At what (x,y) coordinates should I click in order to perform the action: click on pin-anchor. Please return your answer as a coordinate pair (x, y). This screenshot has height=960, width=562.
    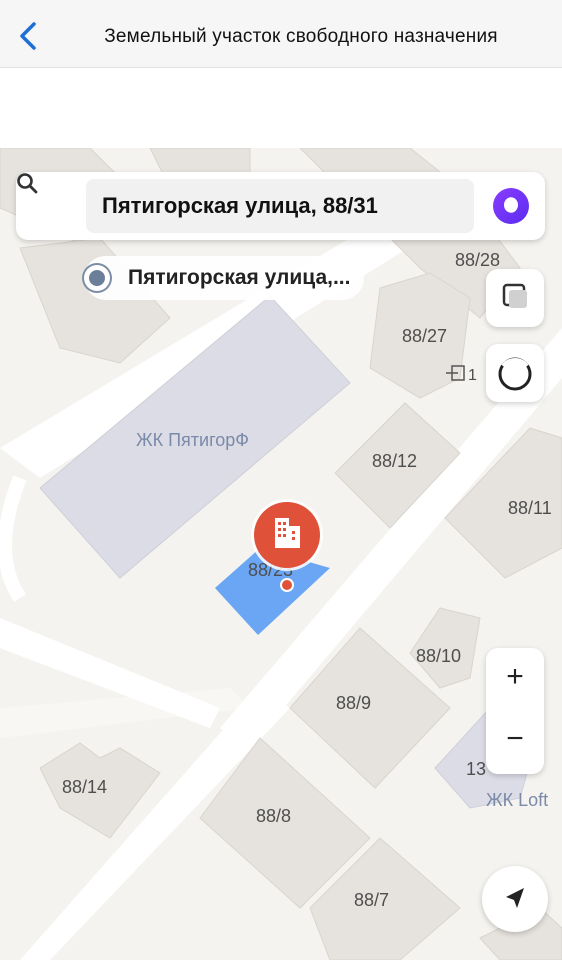
    Looking at the image, I should click on (287, 585).